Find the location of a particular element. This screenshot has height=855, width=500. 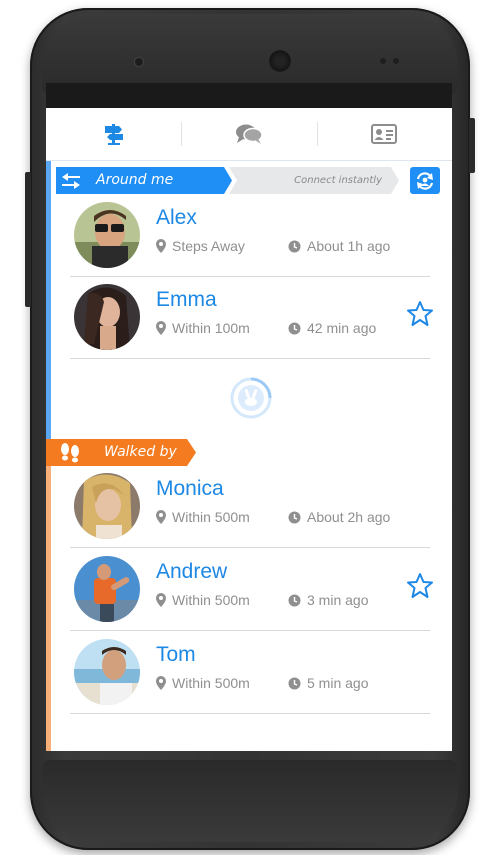

loading-spinner is located at coordinates (251, 398).